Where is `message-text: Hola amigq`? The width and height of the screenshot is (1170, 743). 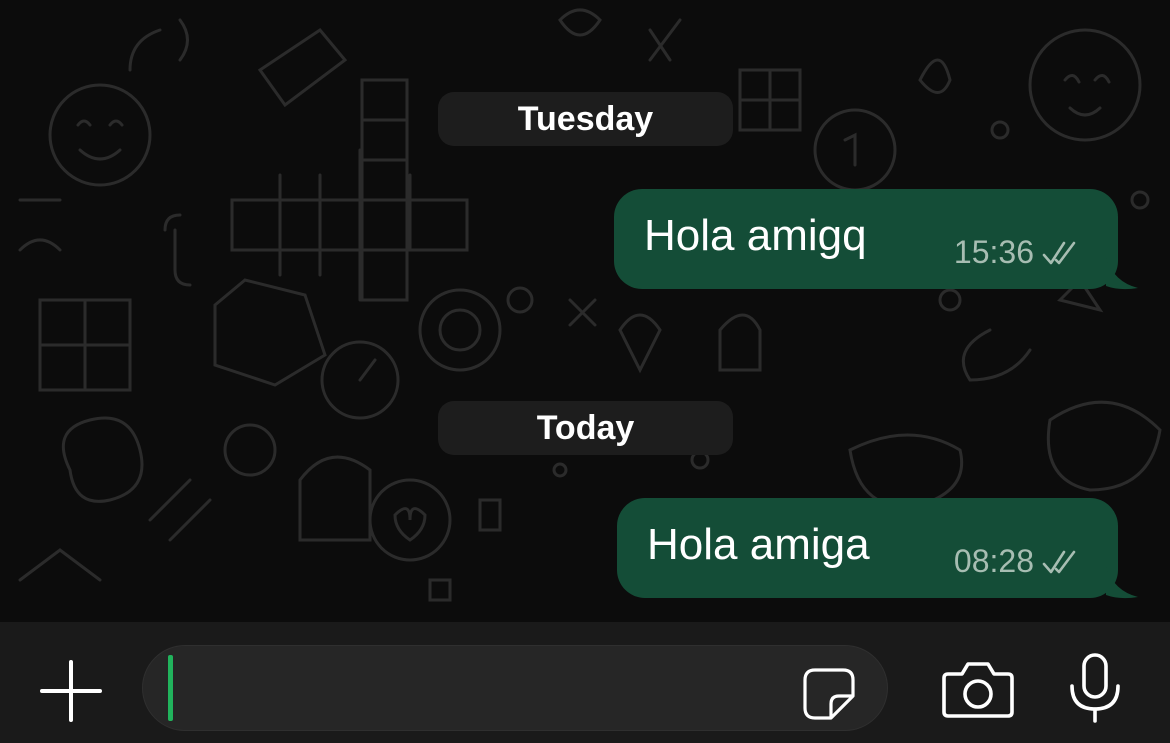 message-text: Hola amigq is located at coordinates (755, 235).